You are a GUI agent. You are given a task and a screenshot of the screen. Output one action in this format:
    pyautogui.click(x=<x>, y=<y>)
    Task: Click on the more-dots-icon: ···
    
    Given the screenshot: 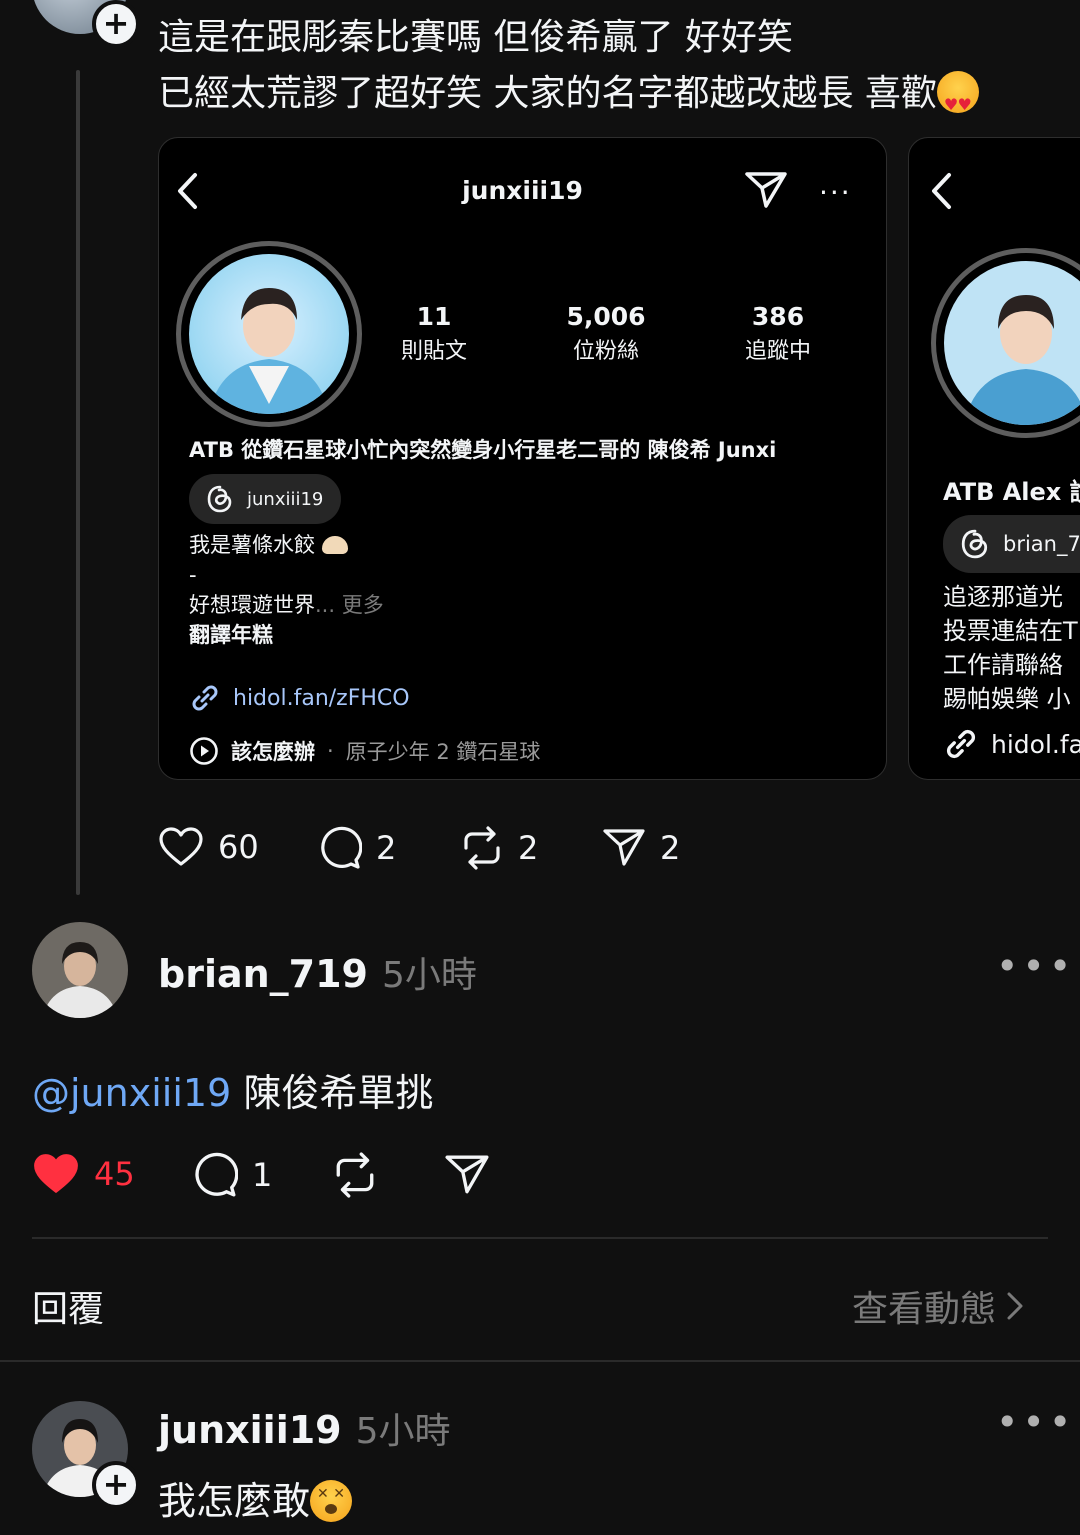 What is the action you would take?
    pyautogui.click(x=835, y=192)
    